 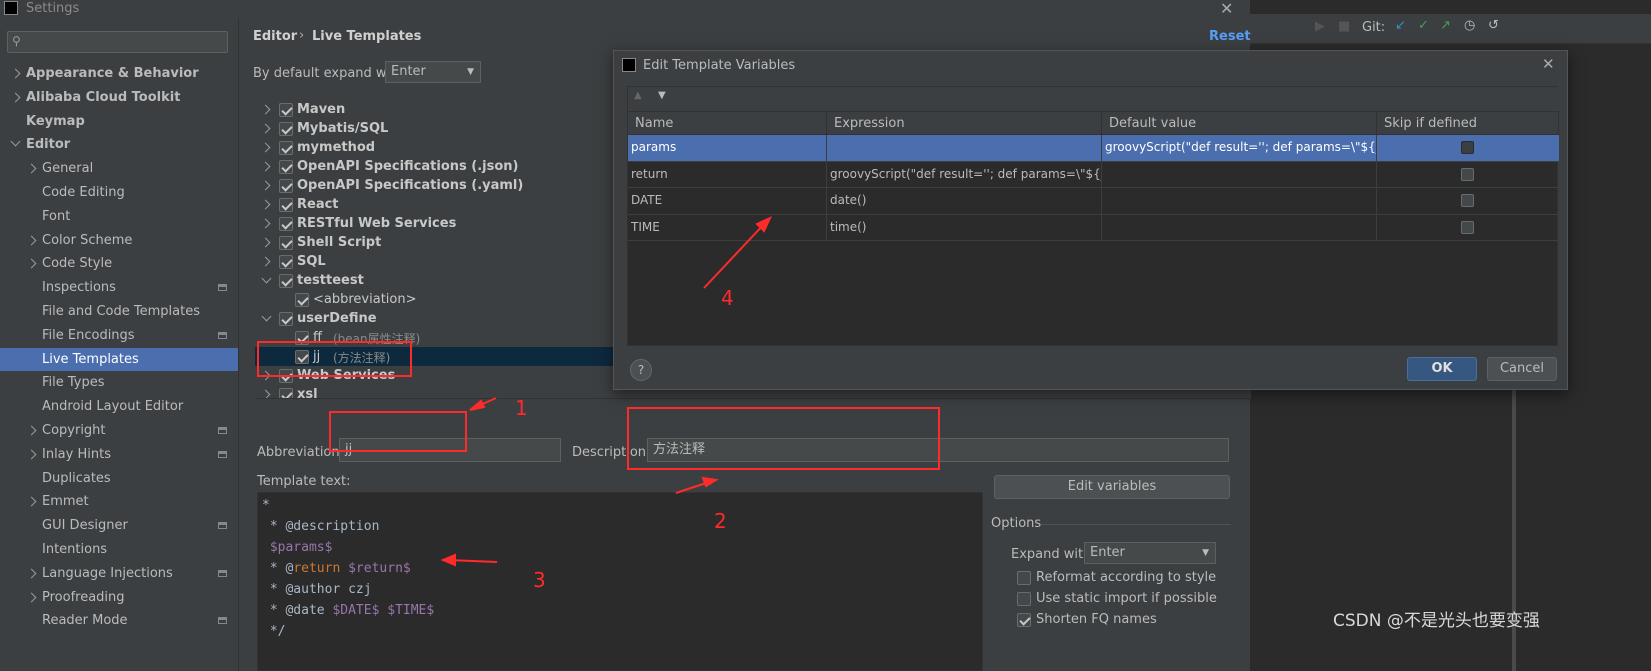 I want to click on annotation-label-3: 3, so click(x=539, y=580).